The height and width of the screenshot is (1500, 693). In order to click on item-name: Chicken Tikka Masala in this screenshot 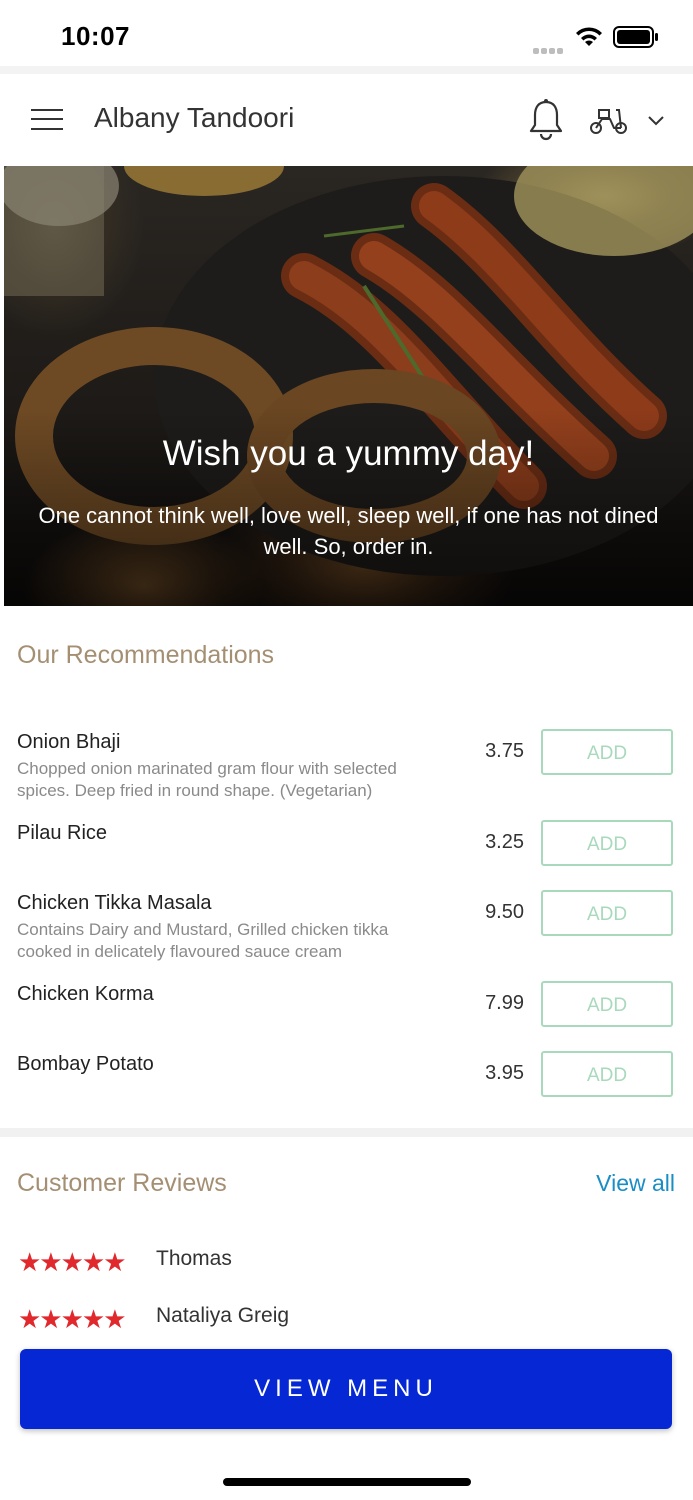, I will do `click(114, 903)`.